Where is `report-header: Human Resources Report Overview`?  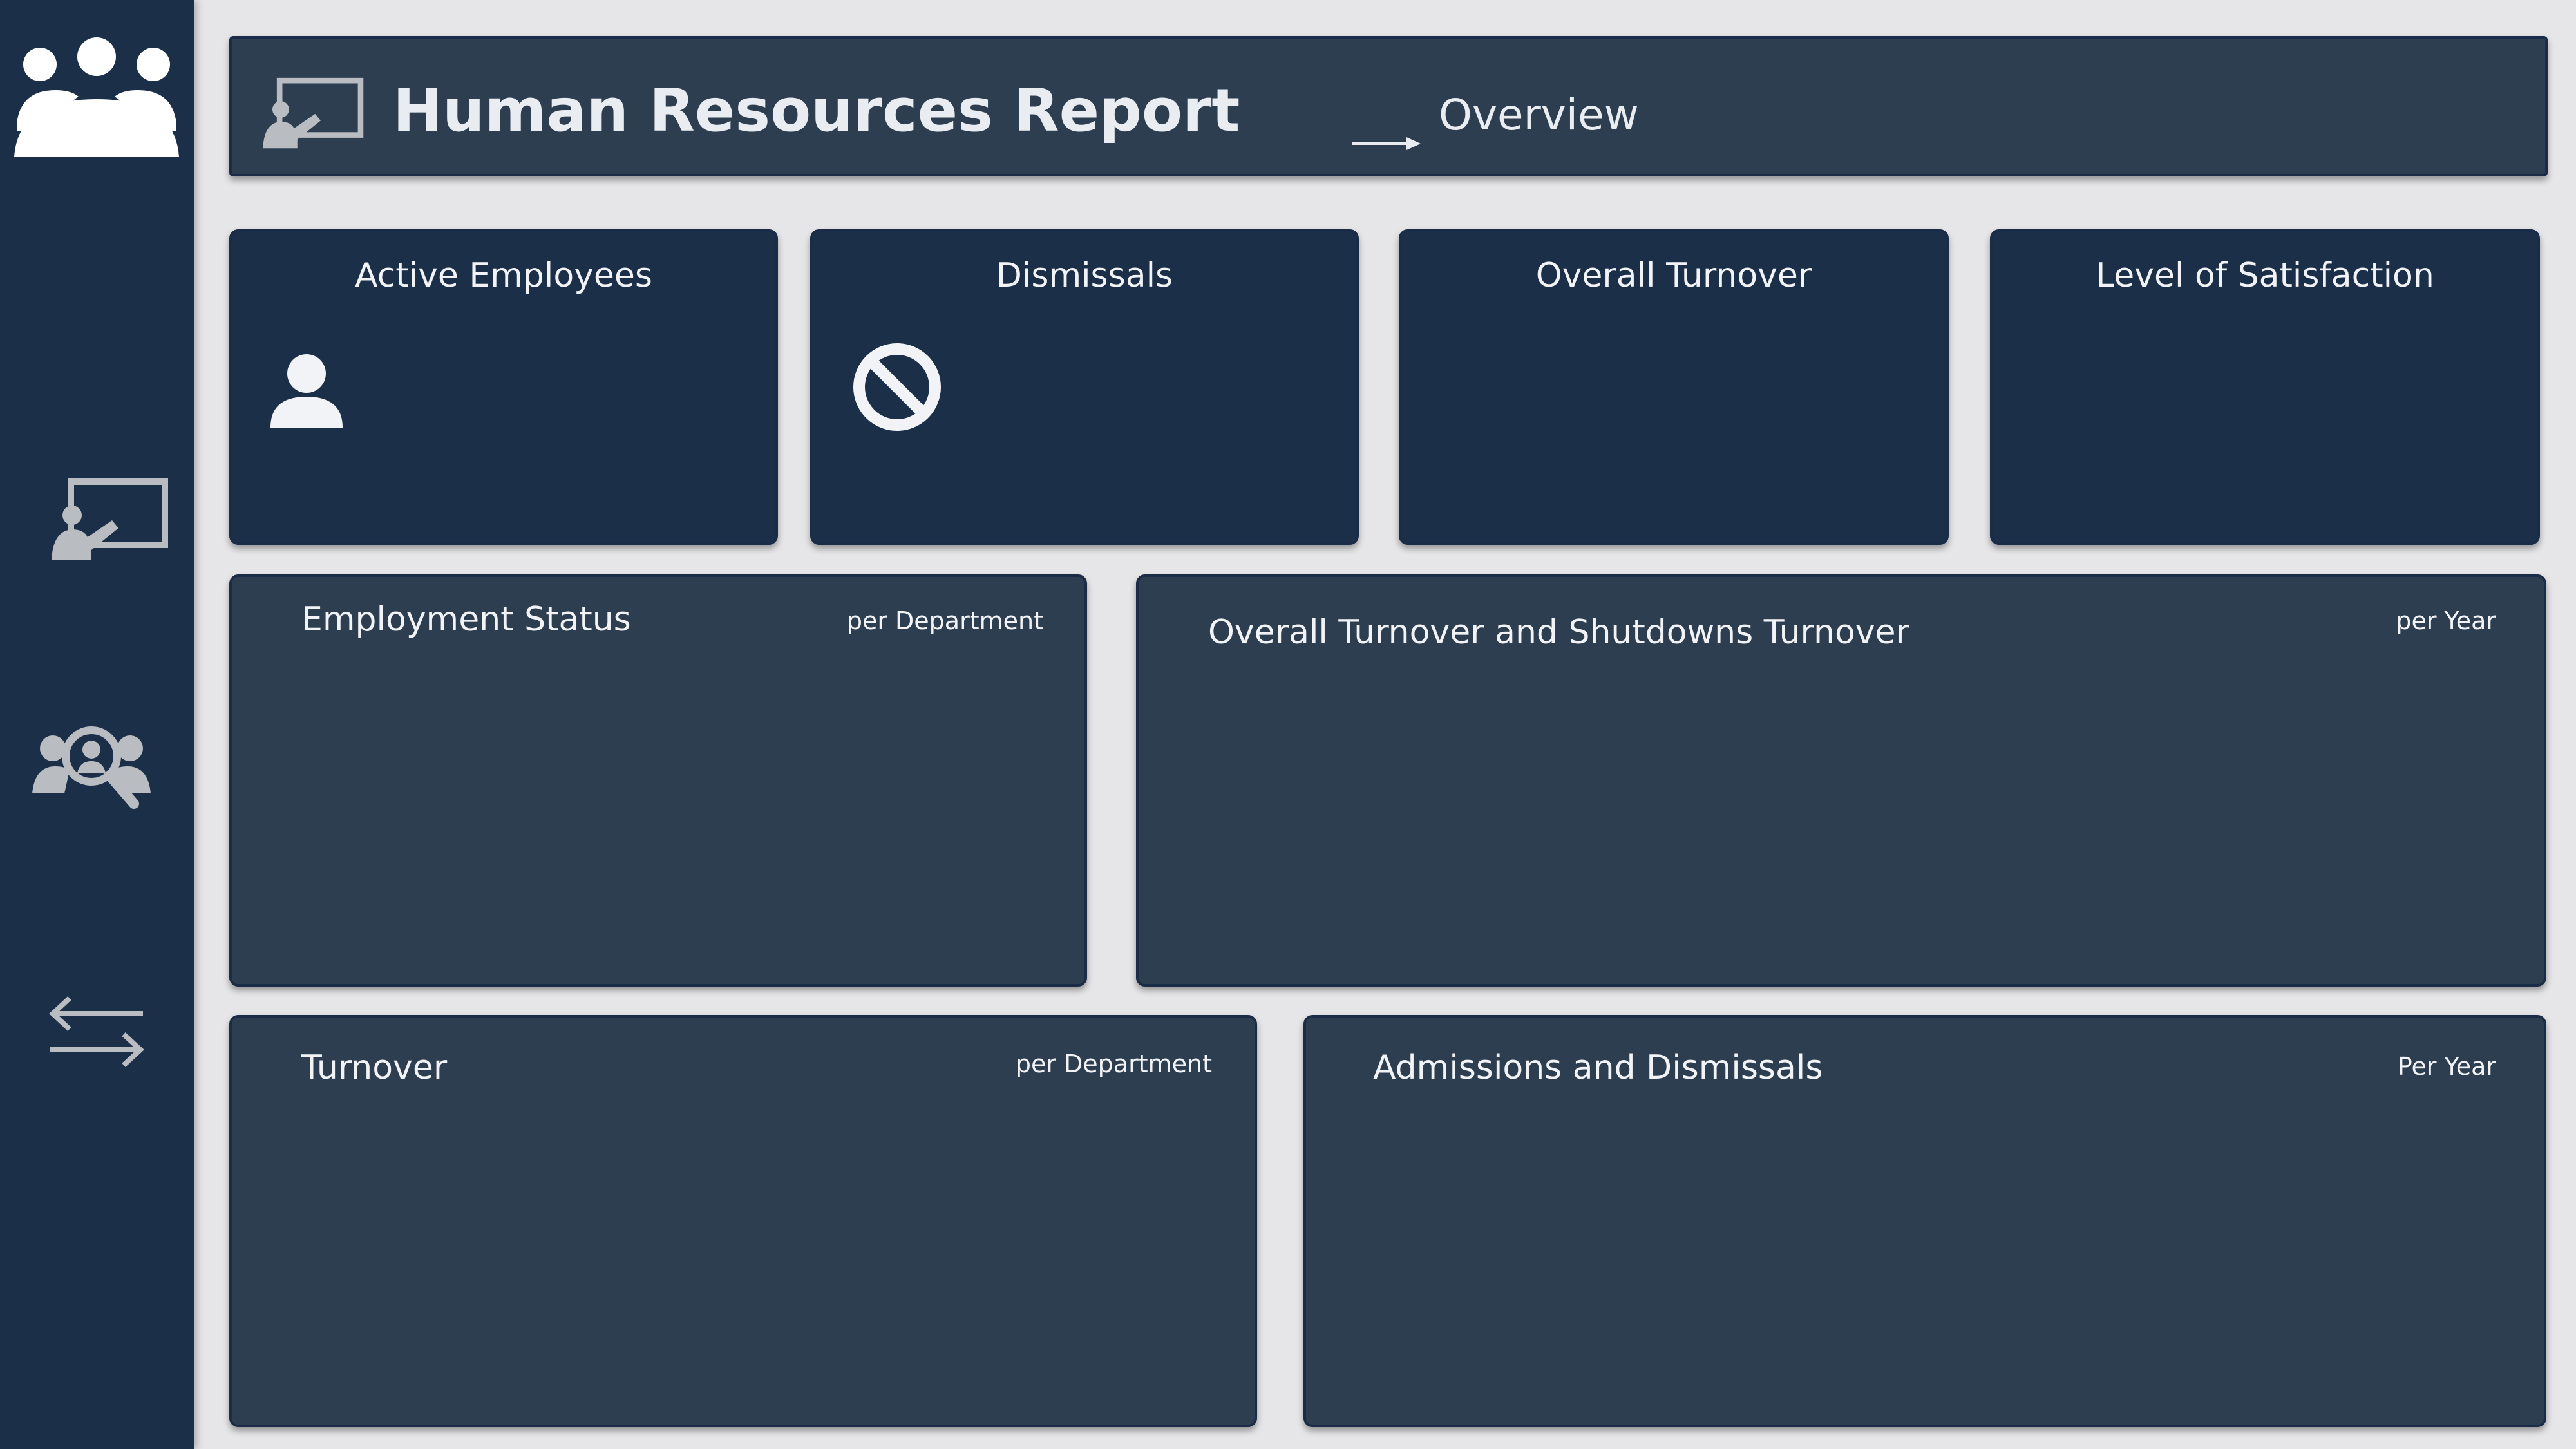
report-header: Human Resources Report Overview is located at coordinates (1388, 106).